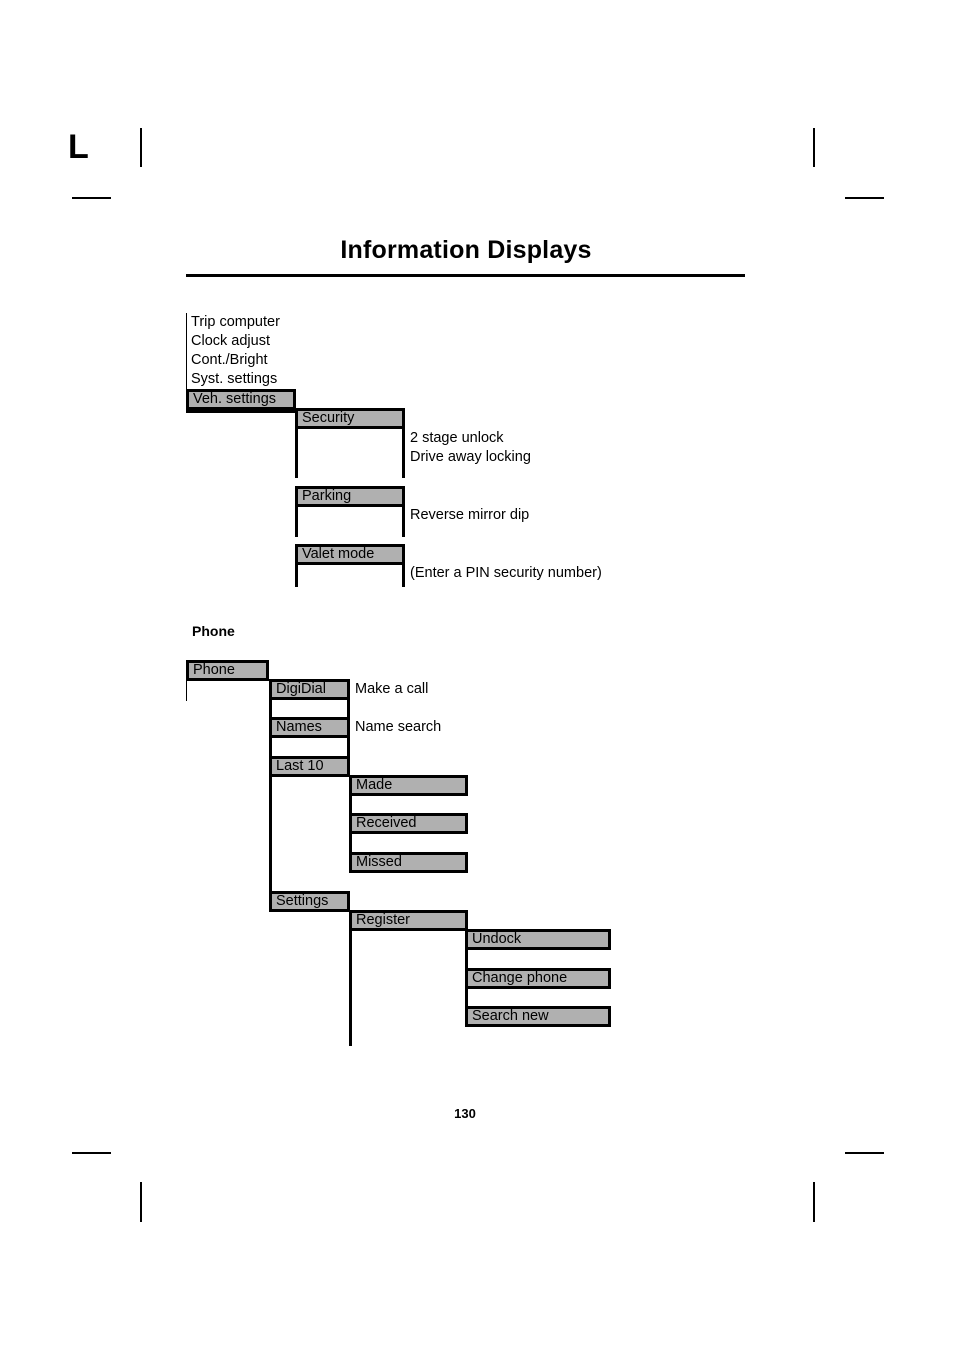  I want to click on phone-child-settings: Settings, so click(309, 901).